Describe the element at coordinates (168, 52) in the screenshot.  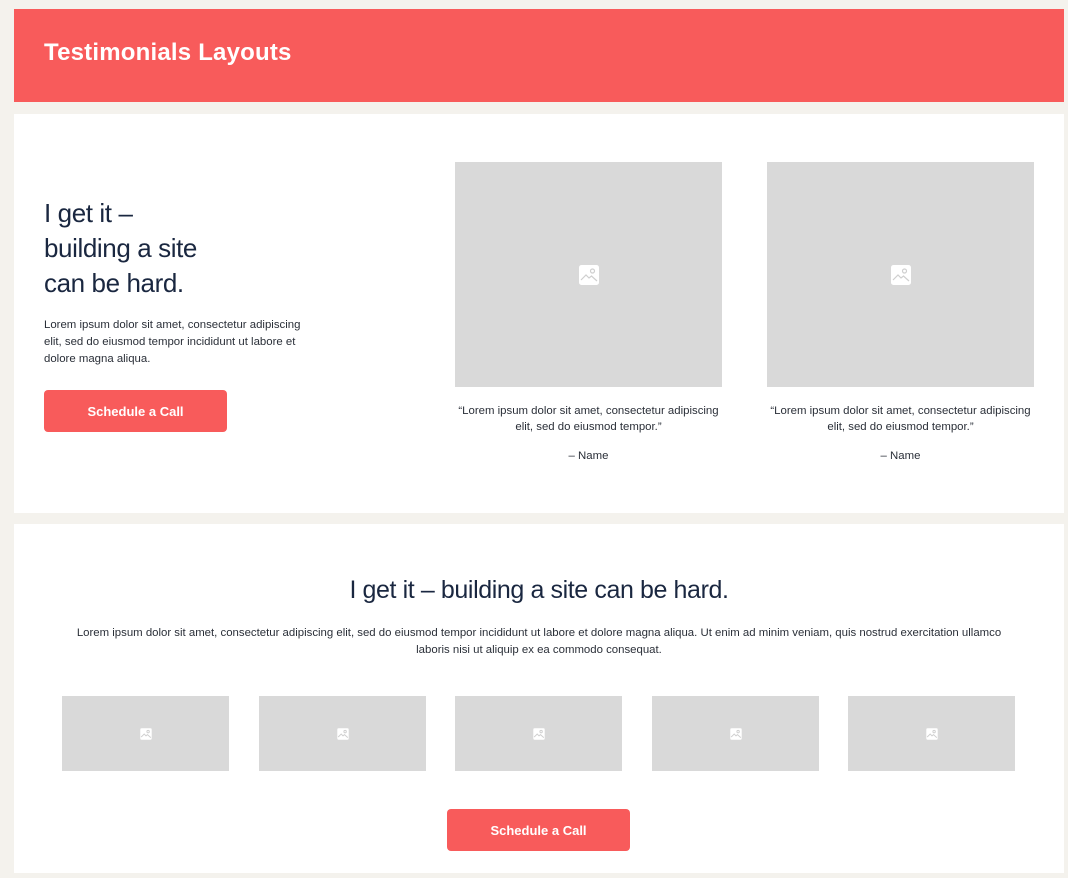
I see `page-title: Testimonials Layouts` at that location.